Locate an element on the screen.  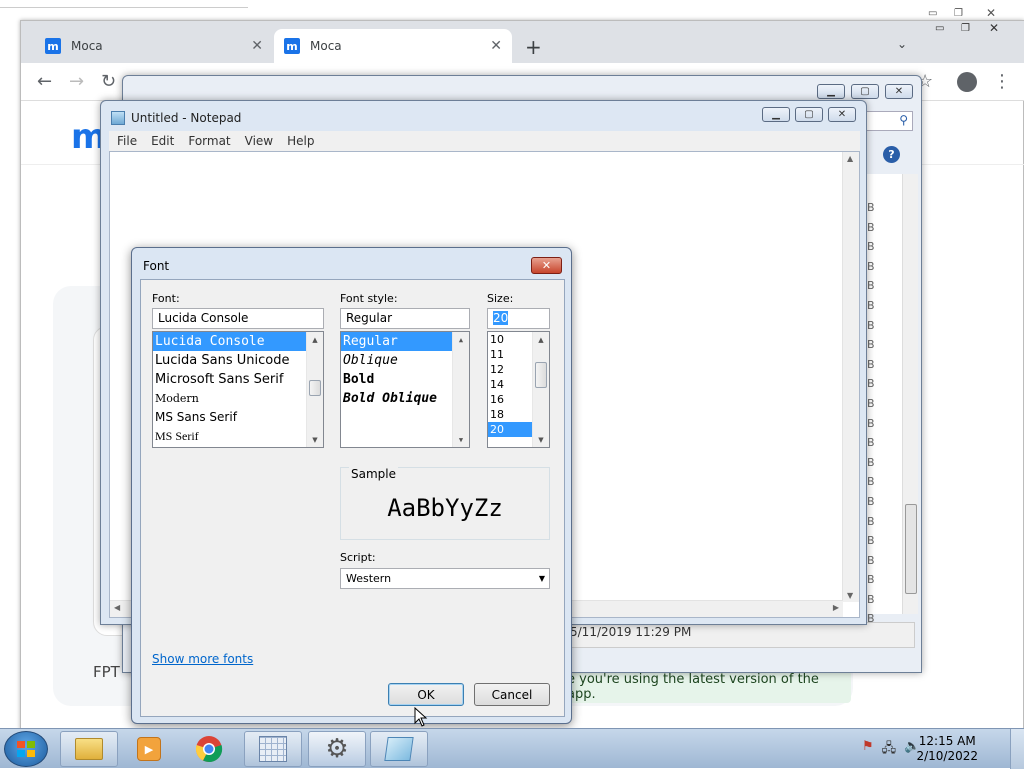
font-style-label: Font style: is located at coordinates (369, 298).